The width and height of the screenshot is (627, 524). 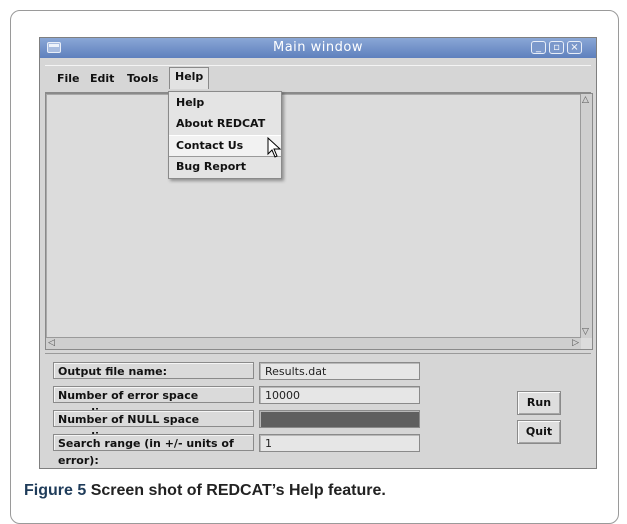 What do you see at coordinates (339, 395) in the screenshot?
I see `error-samplings-field: 10000` at bounding box center [339, 395].